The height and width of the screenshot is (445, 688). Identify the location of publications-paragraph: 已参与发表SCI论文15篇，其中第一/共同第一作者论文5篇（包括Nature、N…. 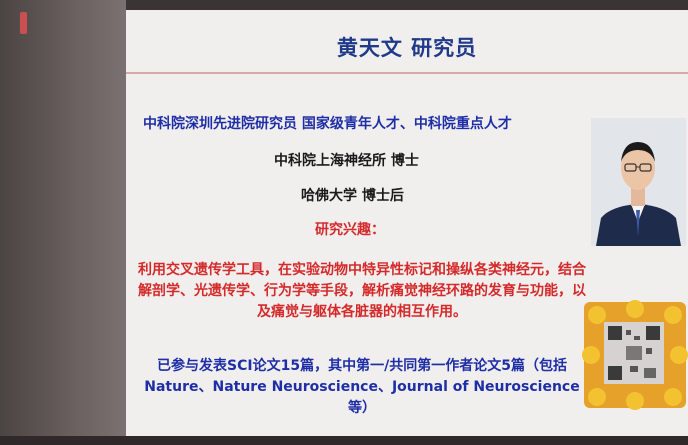
(362, 387).